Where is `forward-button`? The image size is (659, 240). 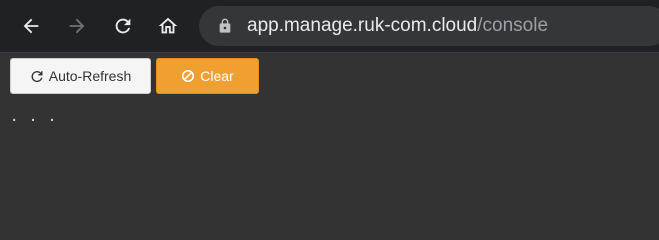 forward-button is located at coordinates (77, 26).